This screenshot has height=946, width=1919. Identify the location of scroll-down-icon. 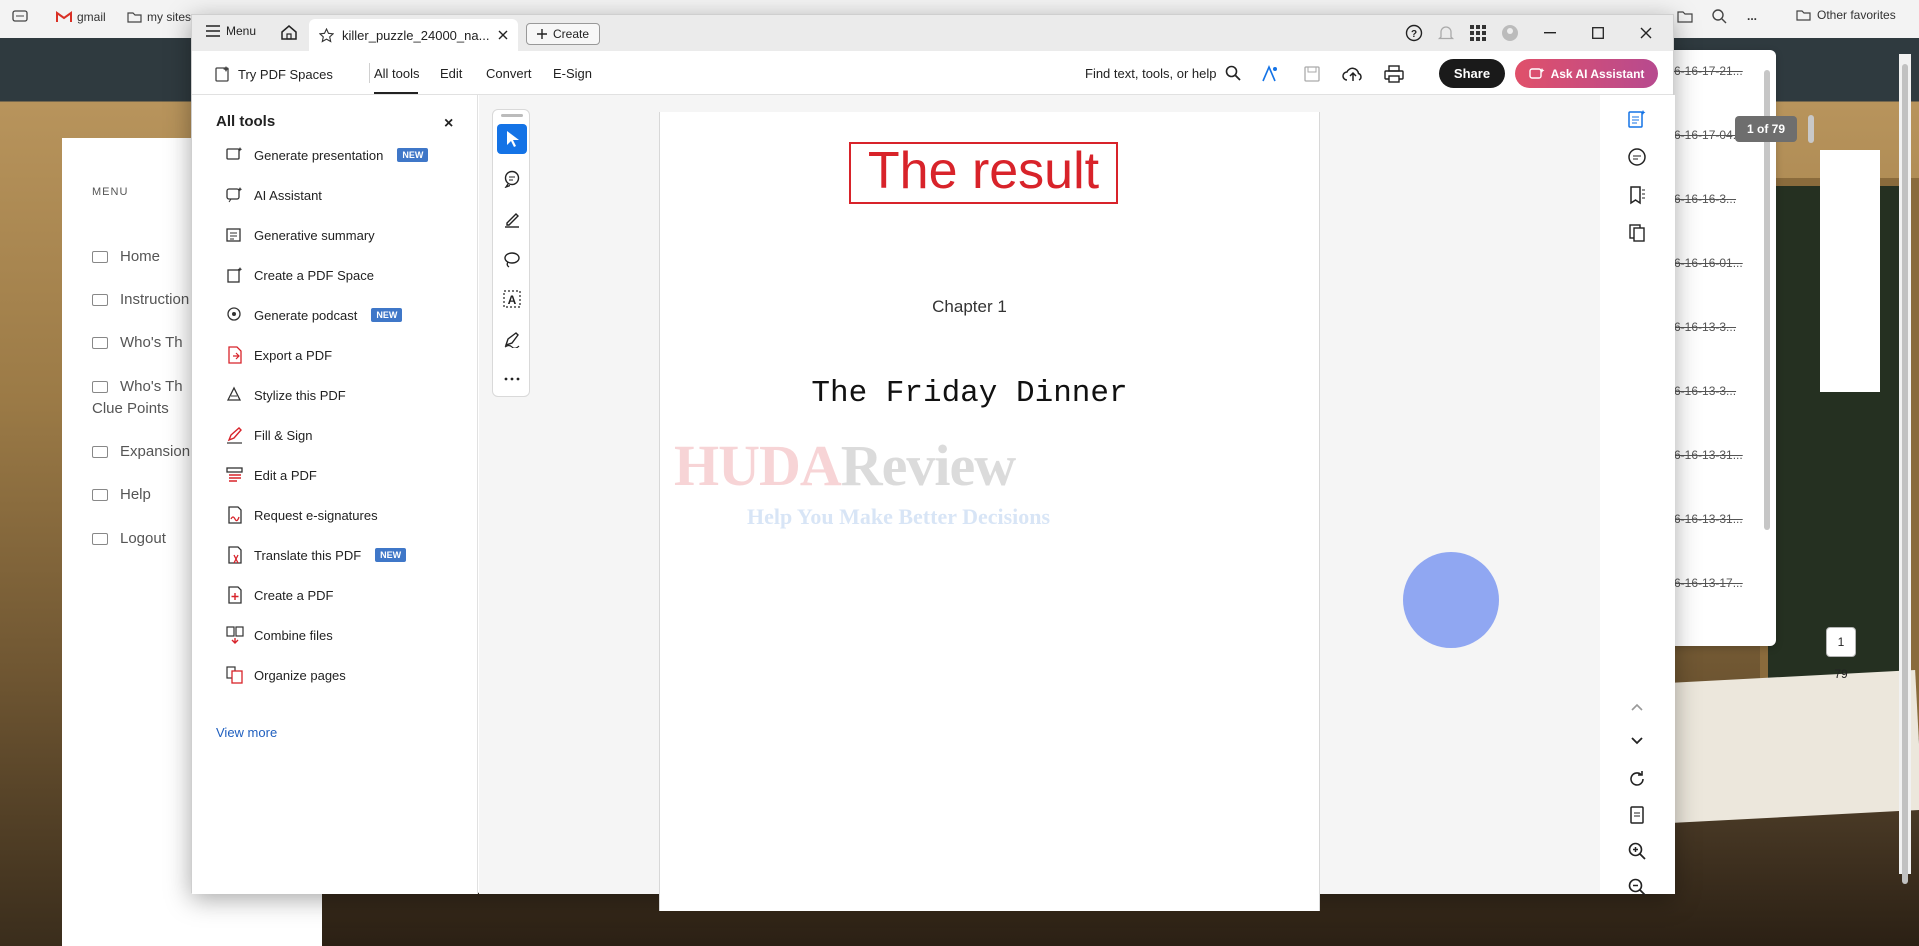
(1637, 741).